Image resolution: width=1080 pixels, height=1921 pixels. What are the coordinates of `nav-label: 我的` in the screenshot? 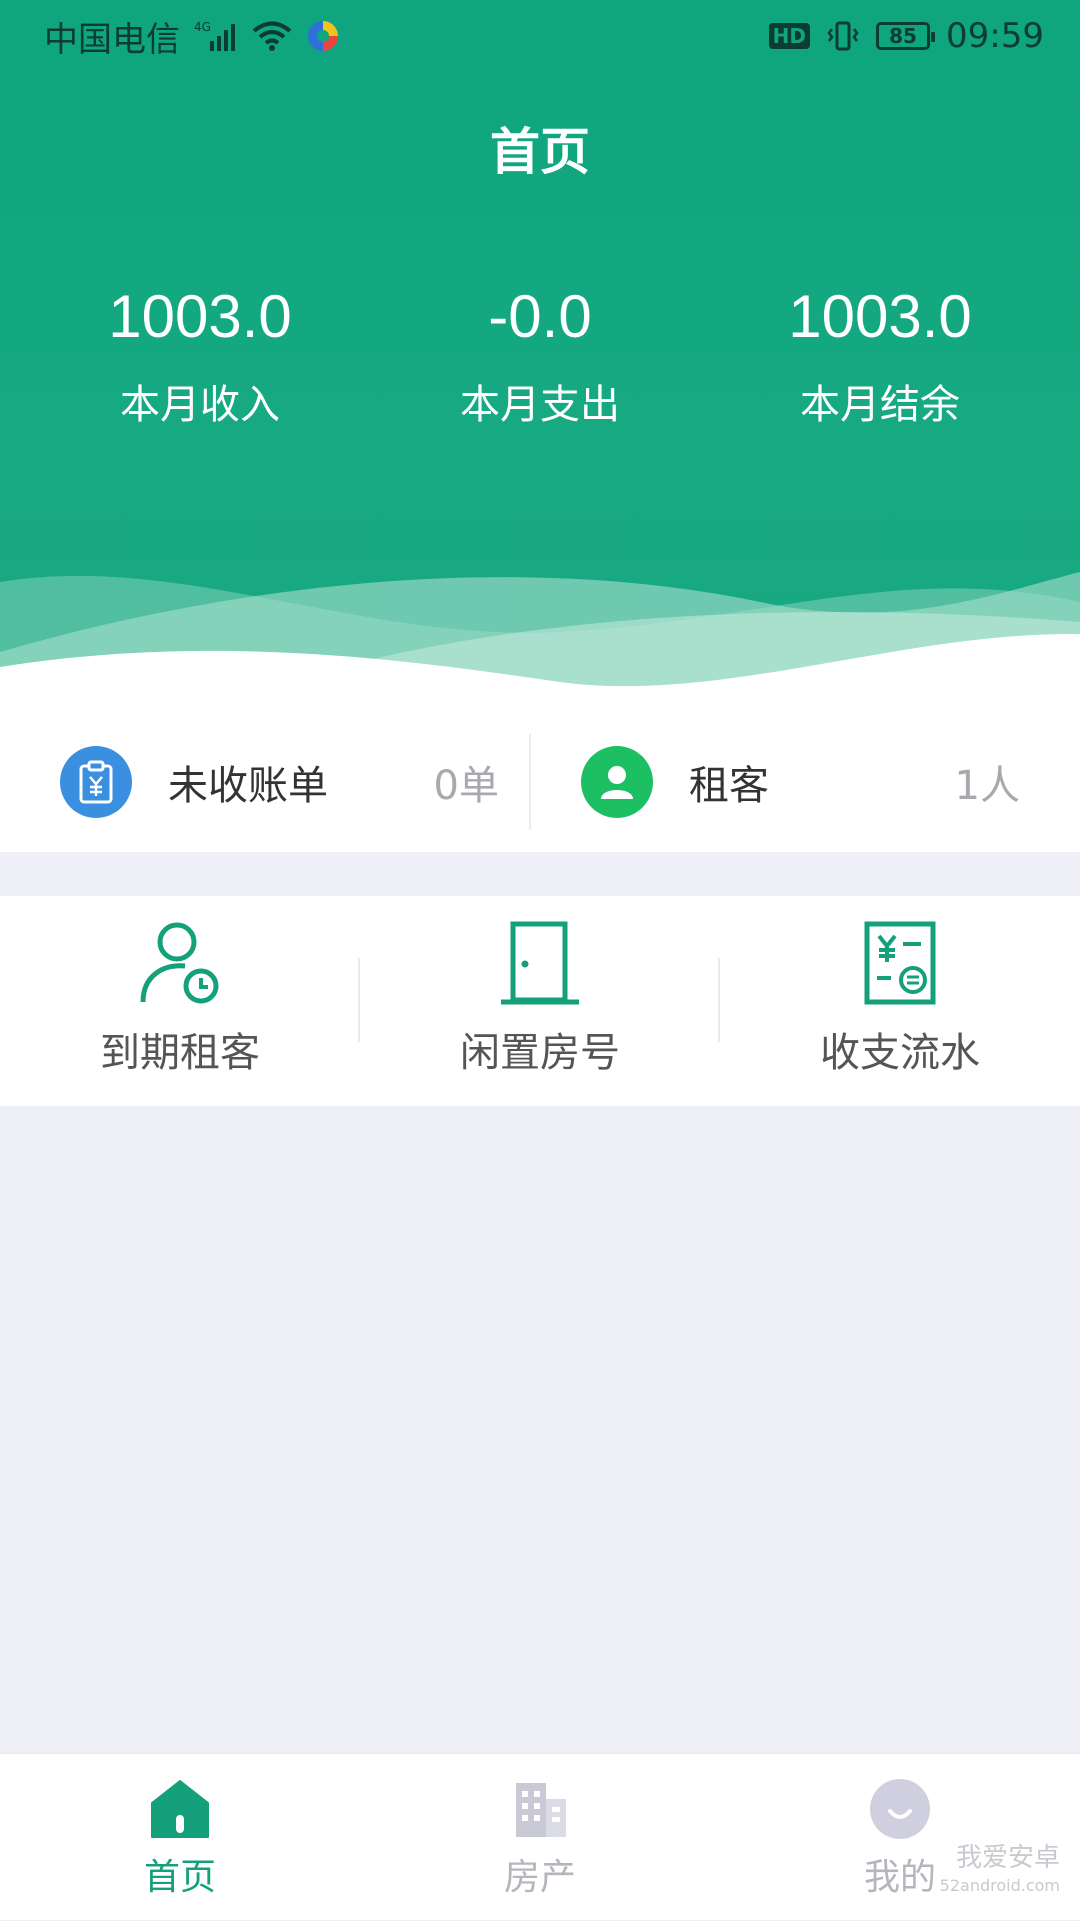 It's located at (899, 1877).